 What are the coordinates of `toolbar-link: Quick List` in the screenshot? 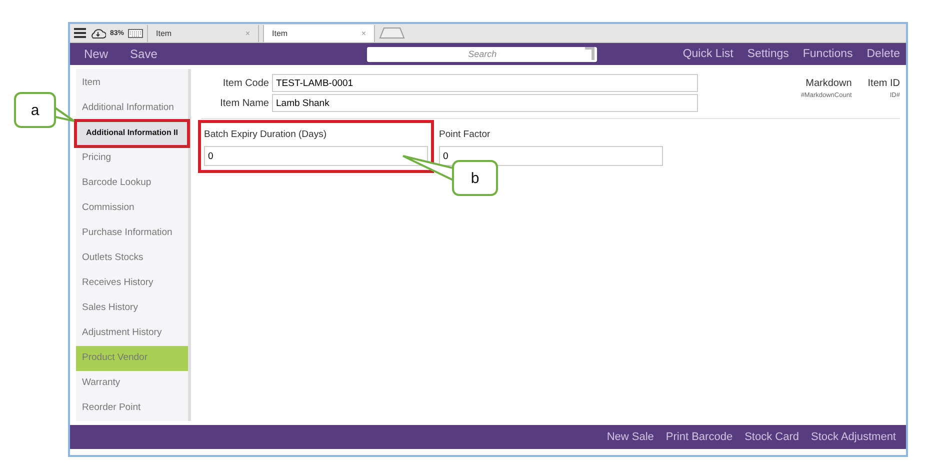 It's located at (708, 54).